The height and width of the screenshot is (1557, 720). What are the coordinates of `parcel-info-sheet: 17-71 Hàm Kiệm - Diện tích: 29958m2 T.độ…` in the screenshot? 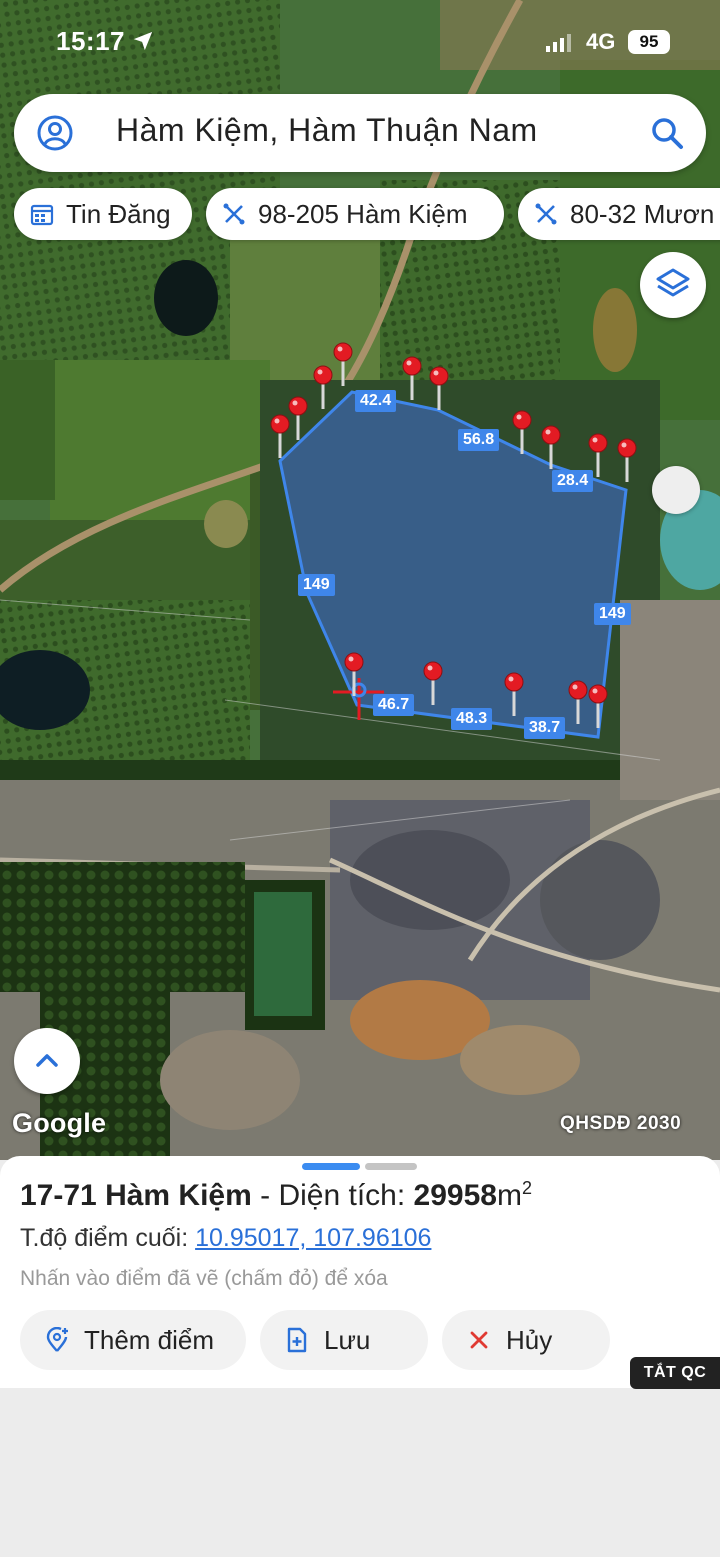 It's located at (360, 1272).